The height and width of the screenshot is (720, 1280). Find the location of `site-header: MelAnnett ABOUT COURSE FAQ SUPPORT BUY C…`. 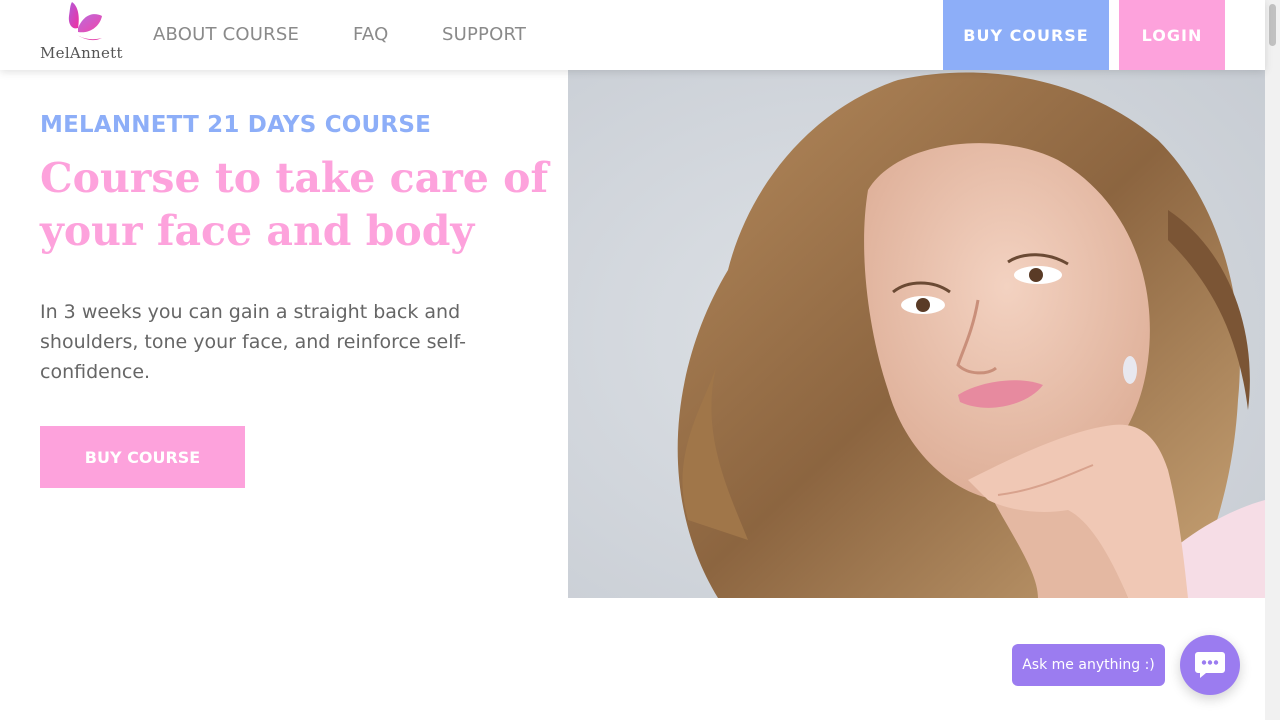

site-header: MelAnnett ABOUT COURSE FAQ SUPPORT BUY C… is located at coordinates (632, 35).